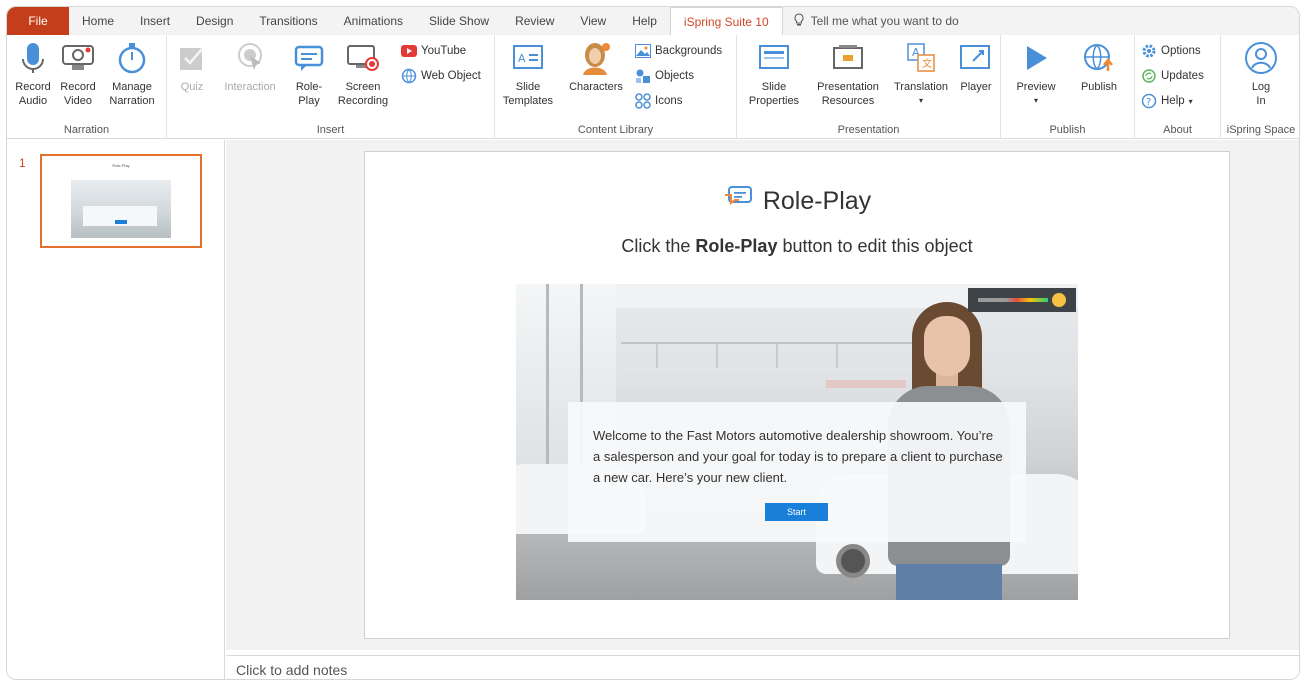  Describe the element at coordinates (596, 87) in the screenshot. I see `characters-label: Characters` at that location.